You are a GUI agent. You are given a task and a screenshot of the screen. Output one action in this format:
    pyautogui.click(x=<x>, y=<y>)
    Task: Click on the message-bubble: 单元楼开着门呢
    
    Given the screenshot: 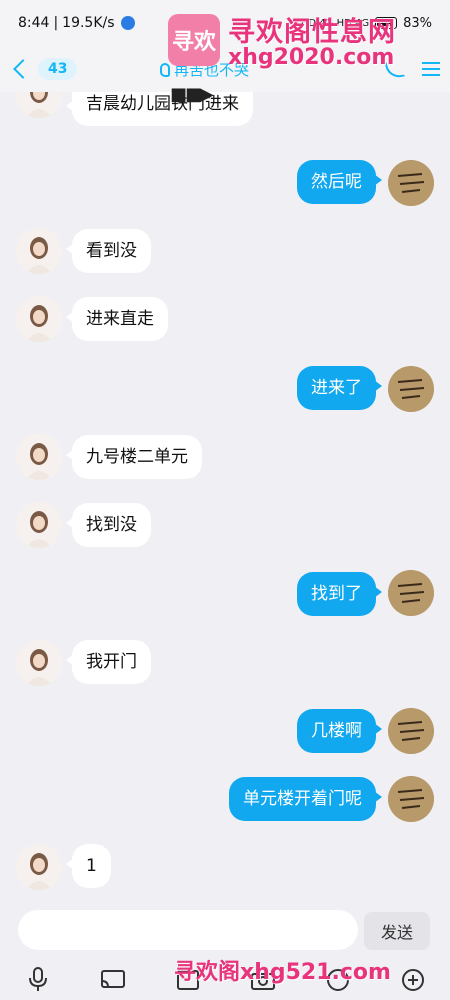 What is the action you would take?
    pyautogui.click(x=305, y=799)
    